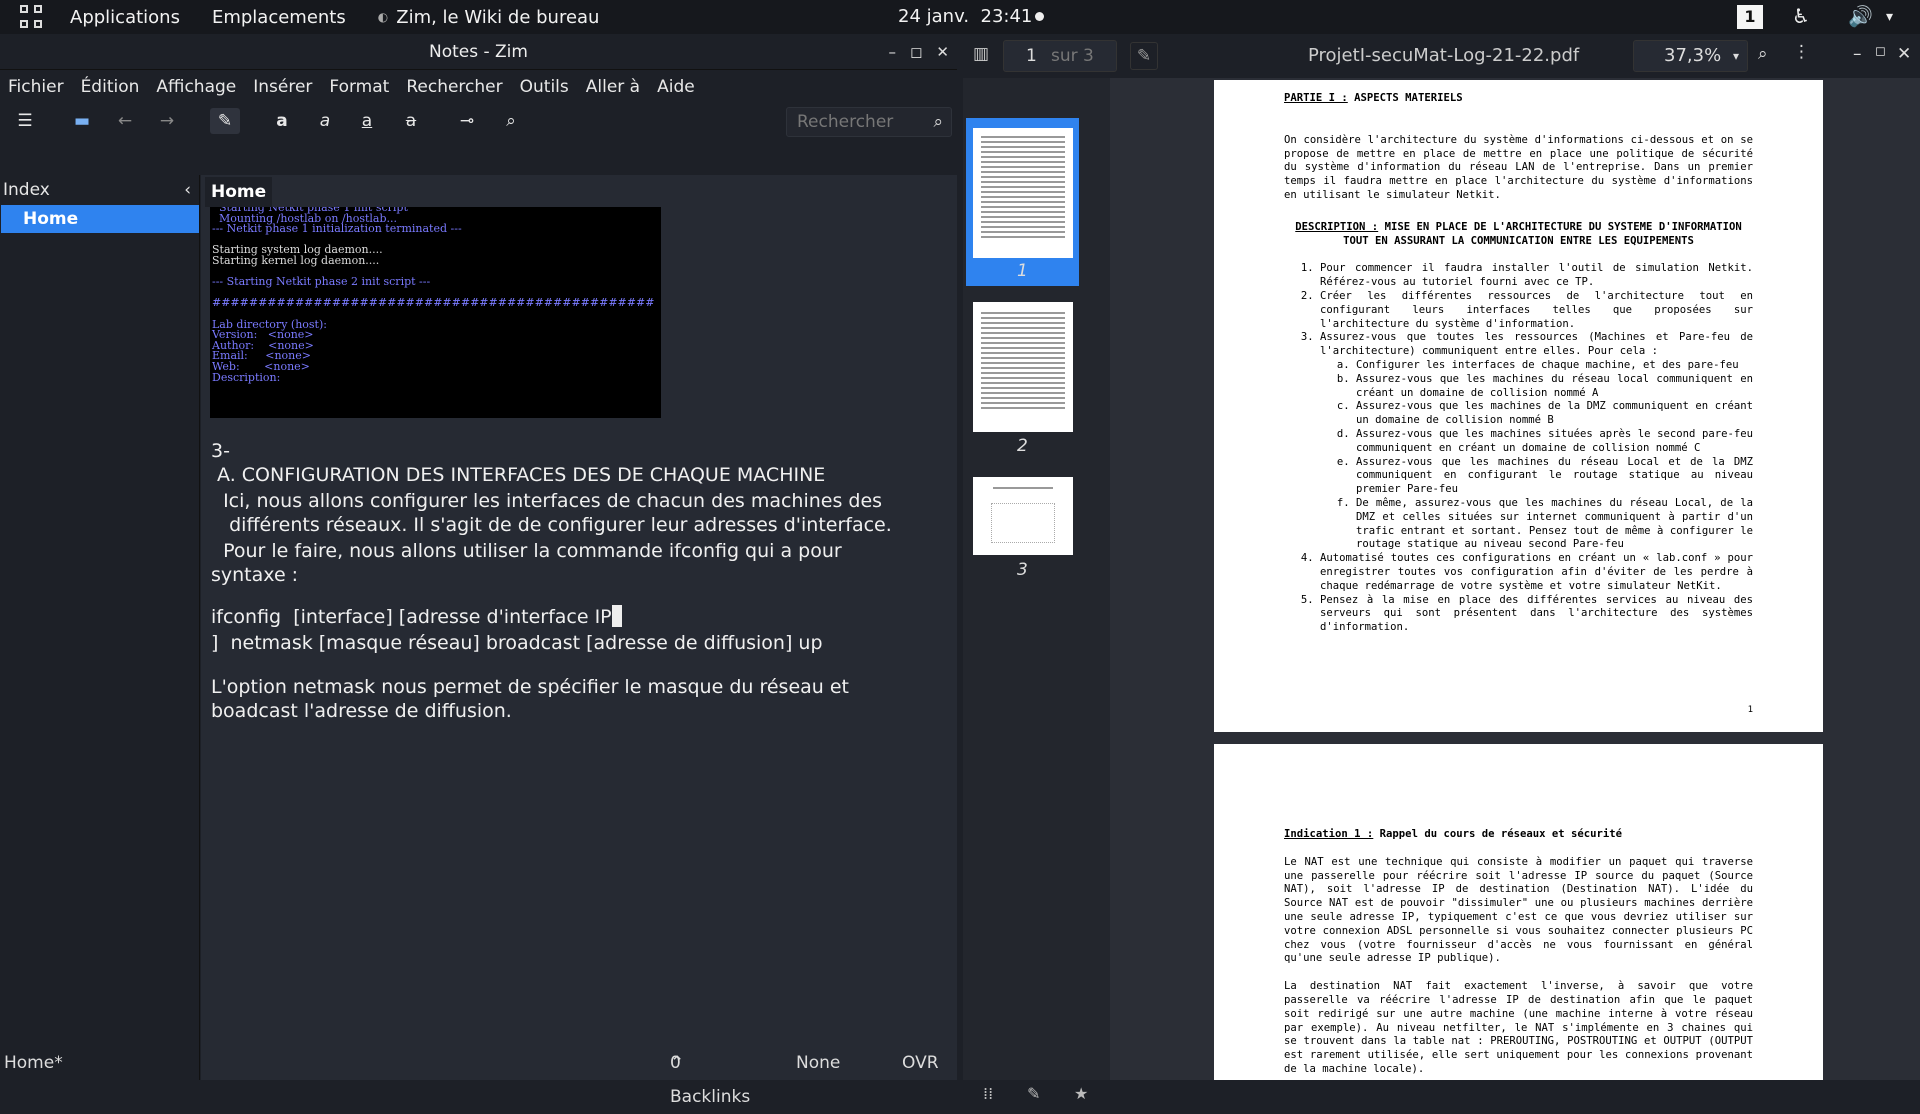 Image resolution: width=1920 pixels, height=1114 pixels. What do you see at coordinates (239, 192) in the screenshot?
I see `page-tab-home: Home` at bounding box center [239, 192].